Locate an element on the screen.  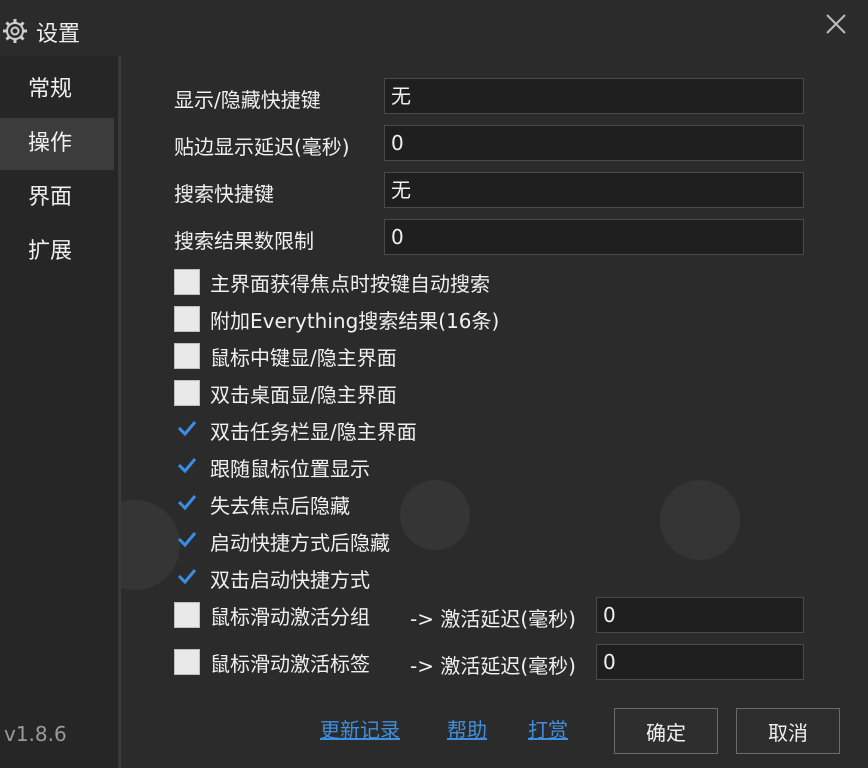
option-row: 鼠标中键显/隐主界面 is located at coordinates (285, 356).